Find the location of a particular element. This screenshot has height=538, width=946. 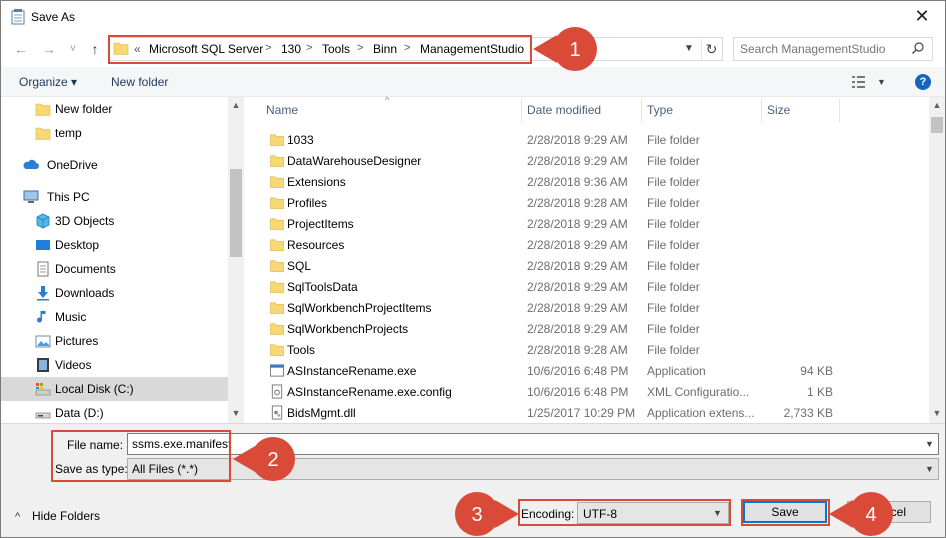

file-row: SQL 2/28/2018 9:29 AM File folder is located at coordinates (593, 265).